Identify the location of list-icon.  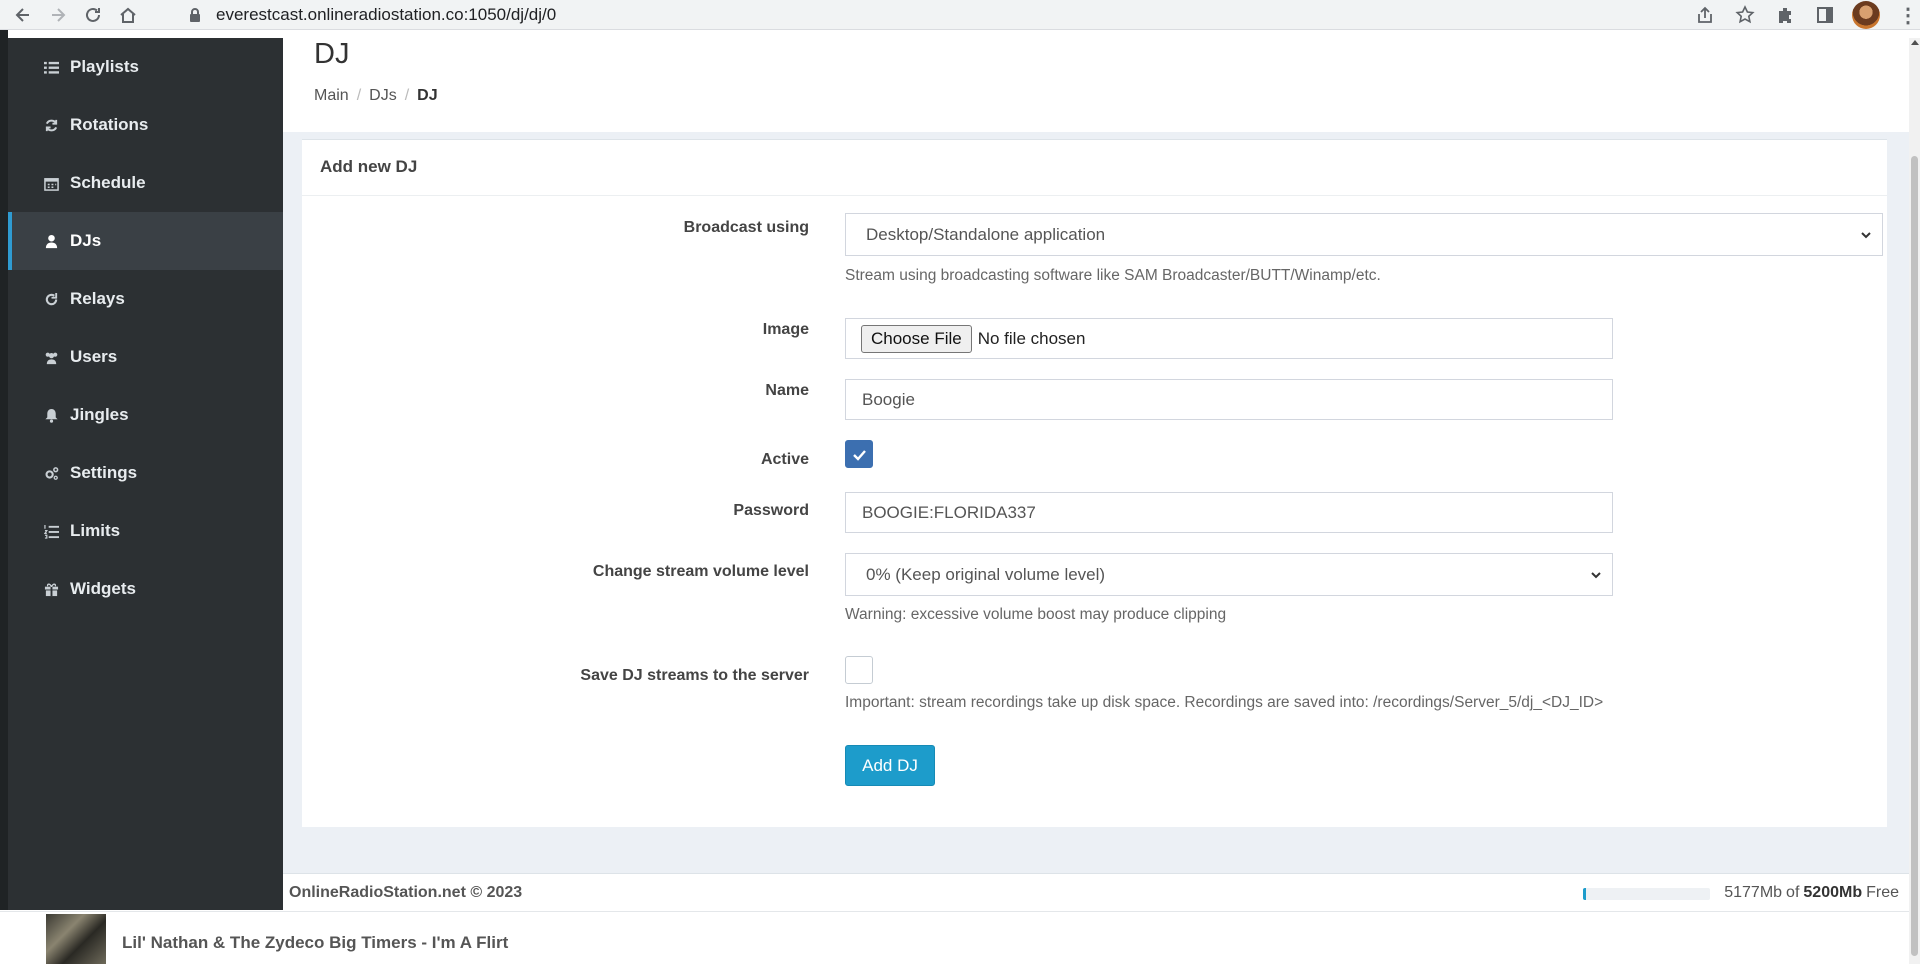
(51, 67).